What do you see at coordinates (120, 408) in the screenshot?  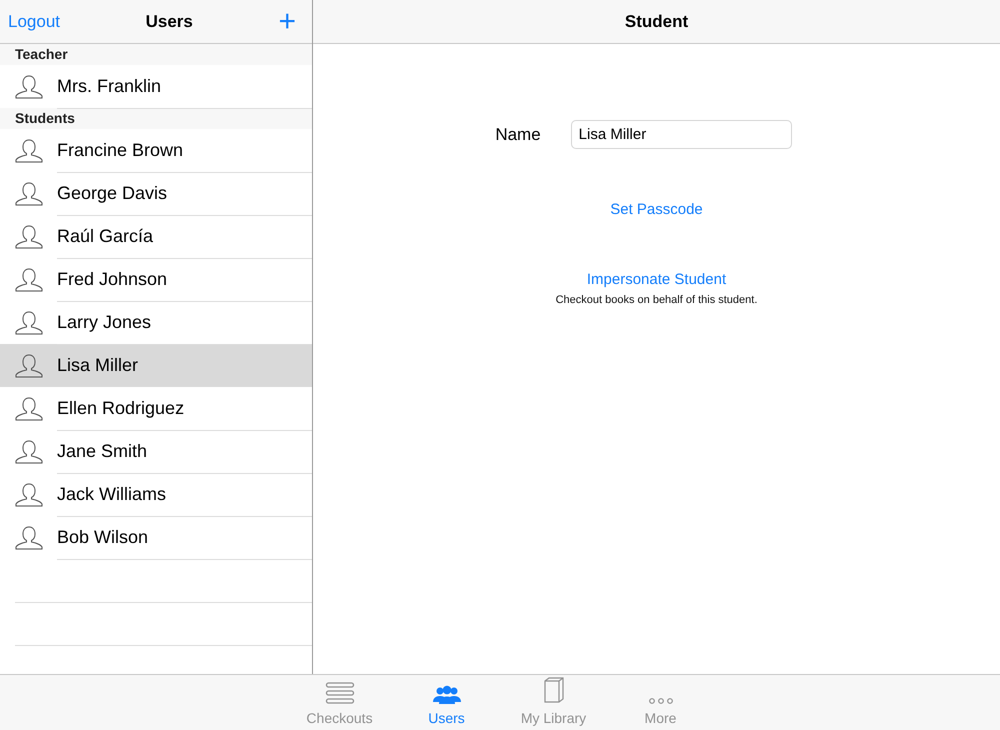 I see `user-name: Ellen Rodriguez` at bounding box center [120, 408].